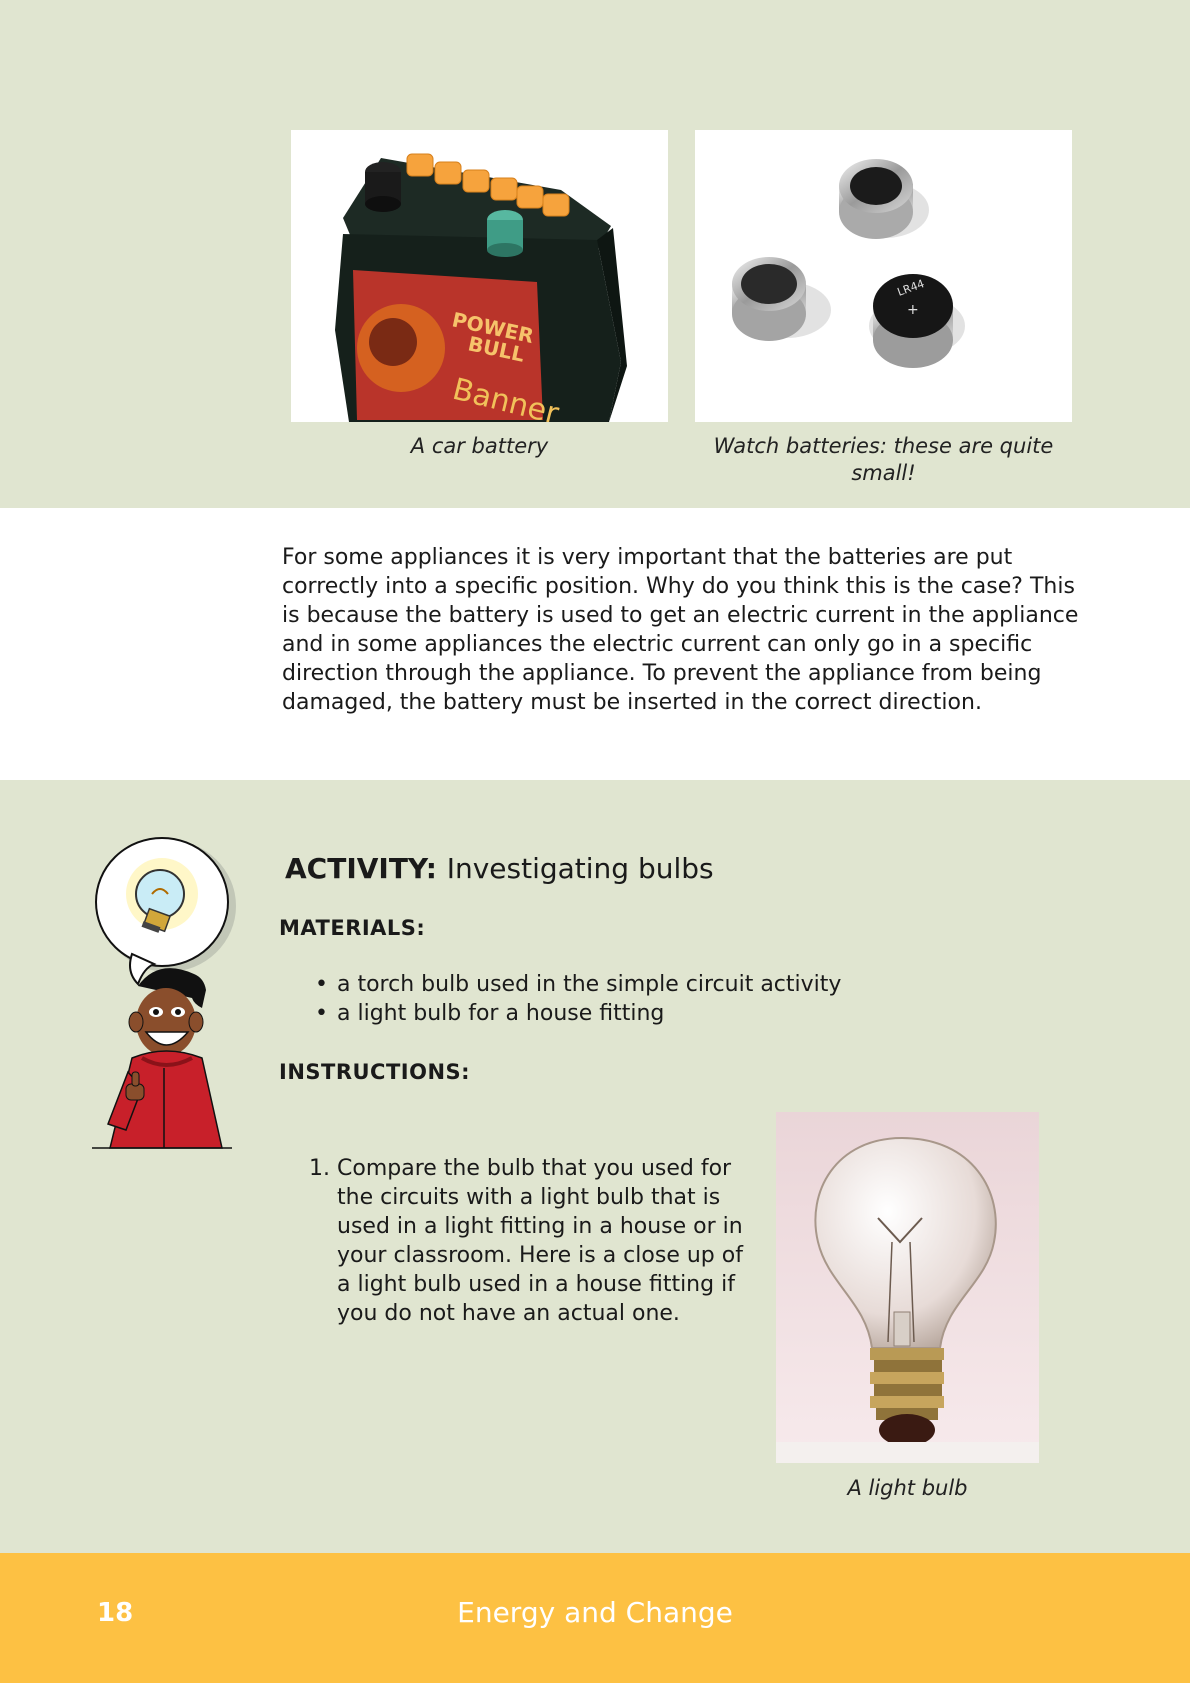 This screenshot has height=1683, width=1190. I want to click on activity-name: Investigating bulbs, so click(580, 868).